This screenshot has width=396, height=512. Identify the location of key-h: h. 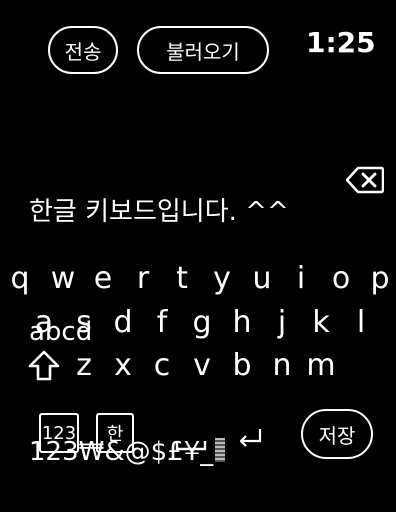
(242, 322).